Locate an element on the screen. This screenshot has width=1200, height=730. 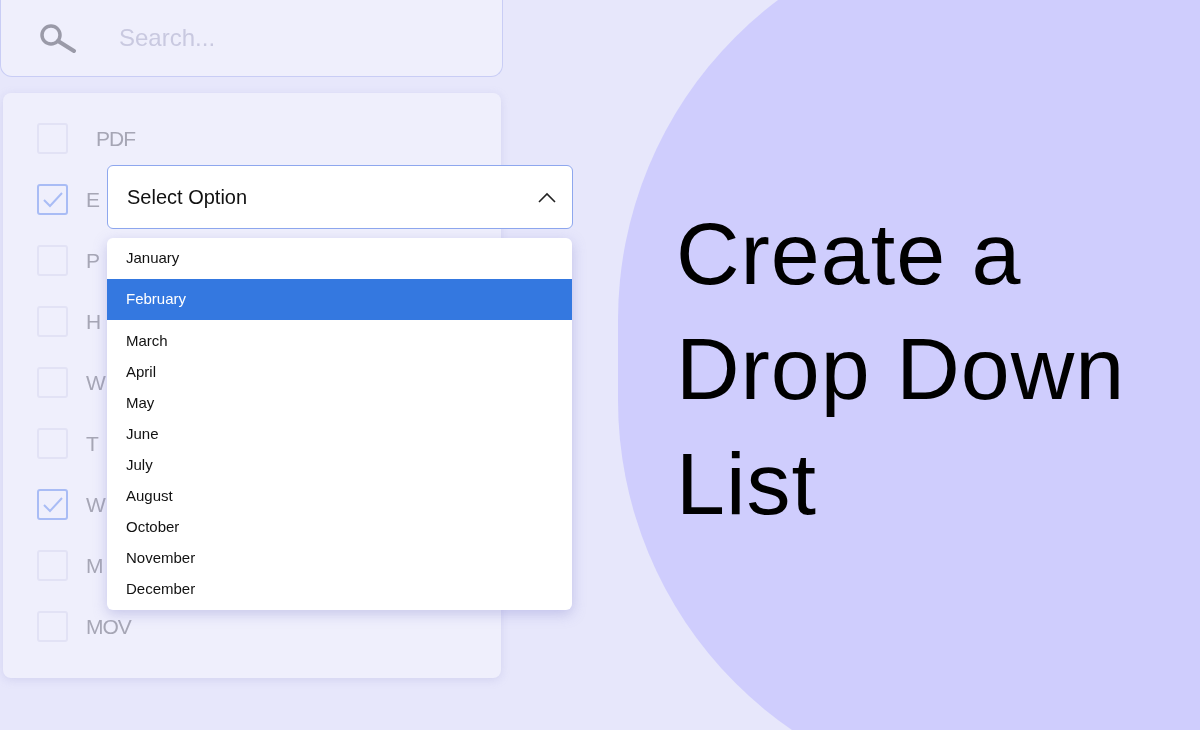
dropdown-option: June is located at coordinates (339, 434).